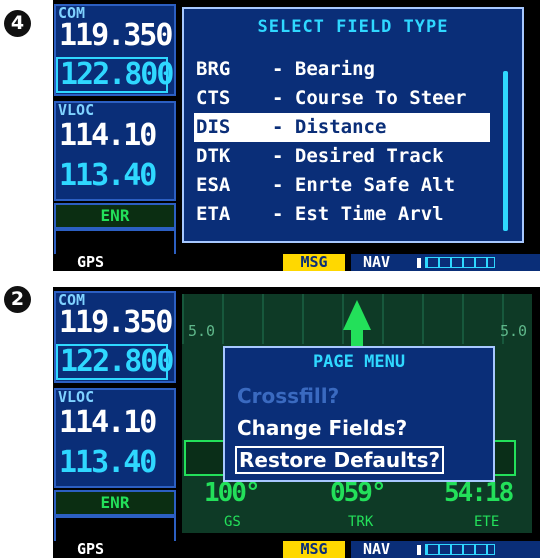 The width and height of the screenshot is (546, 558). Describe the element at coordinates (514, 331) in the screenshot. I see `map-scale-right: 5.0` at that location.